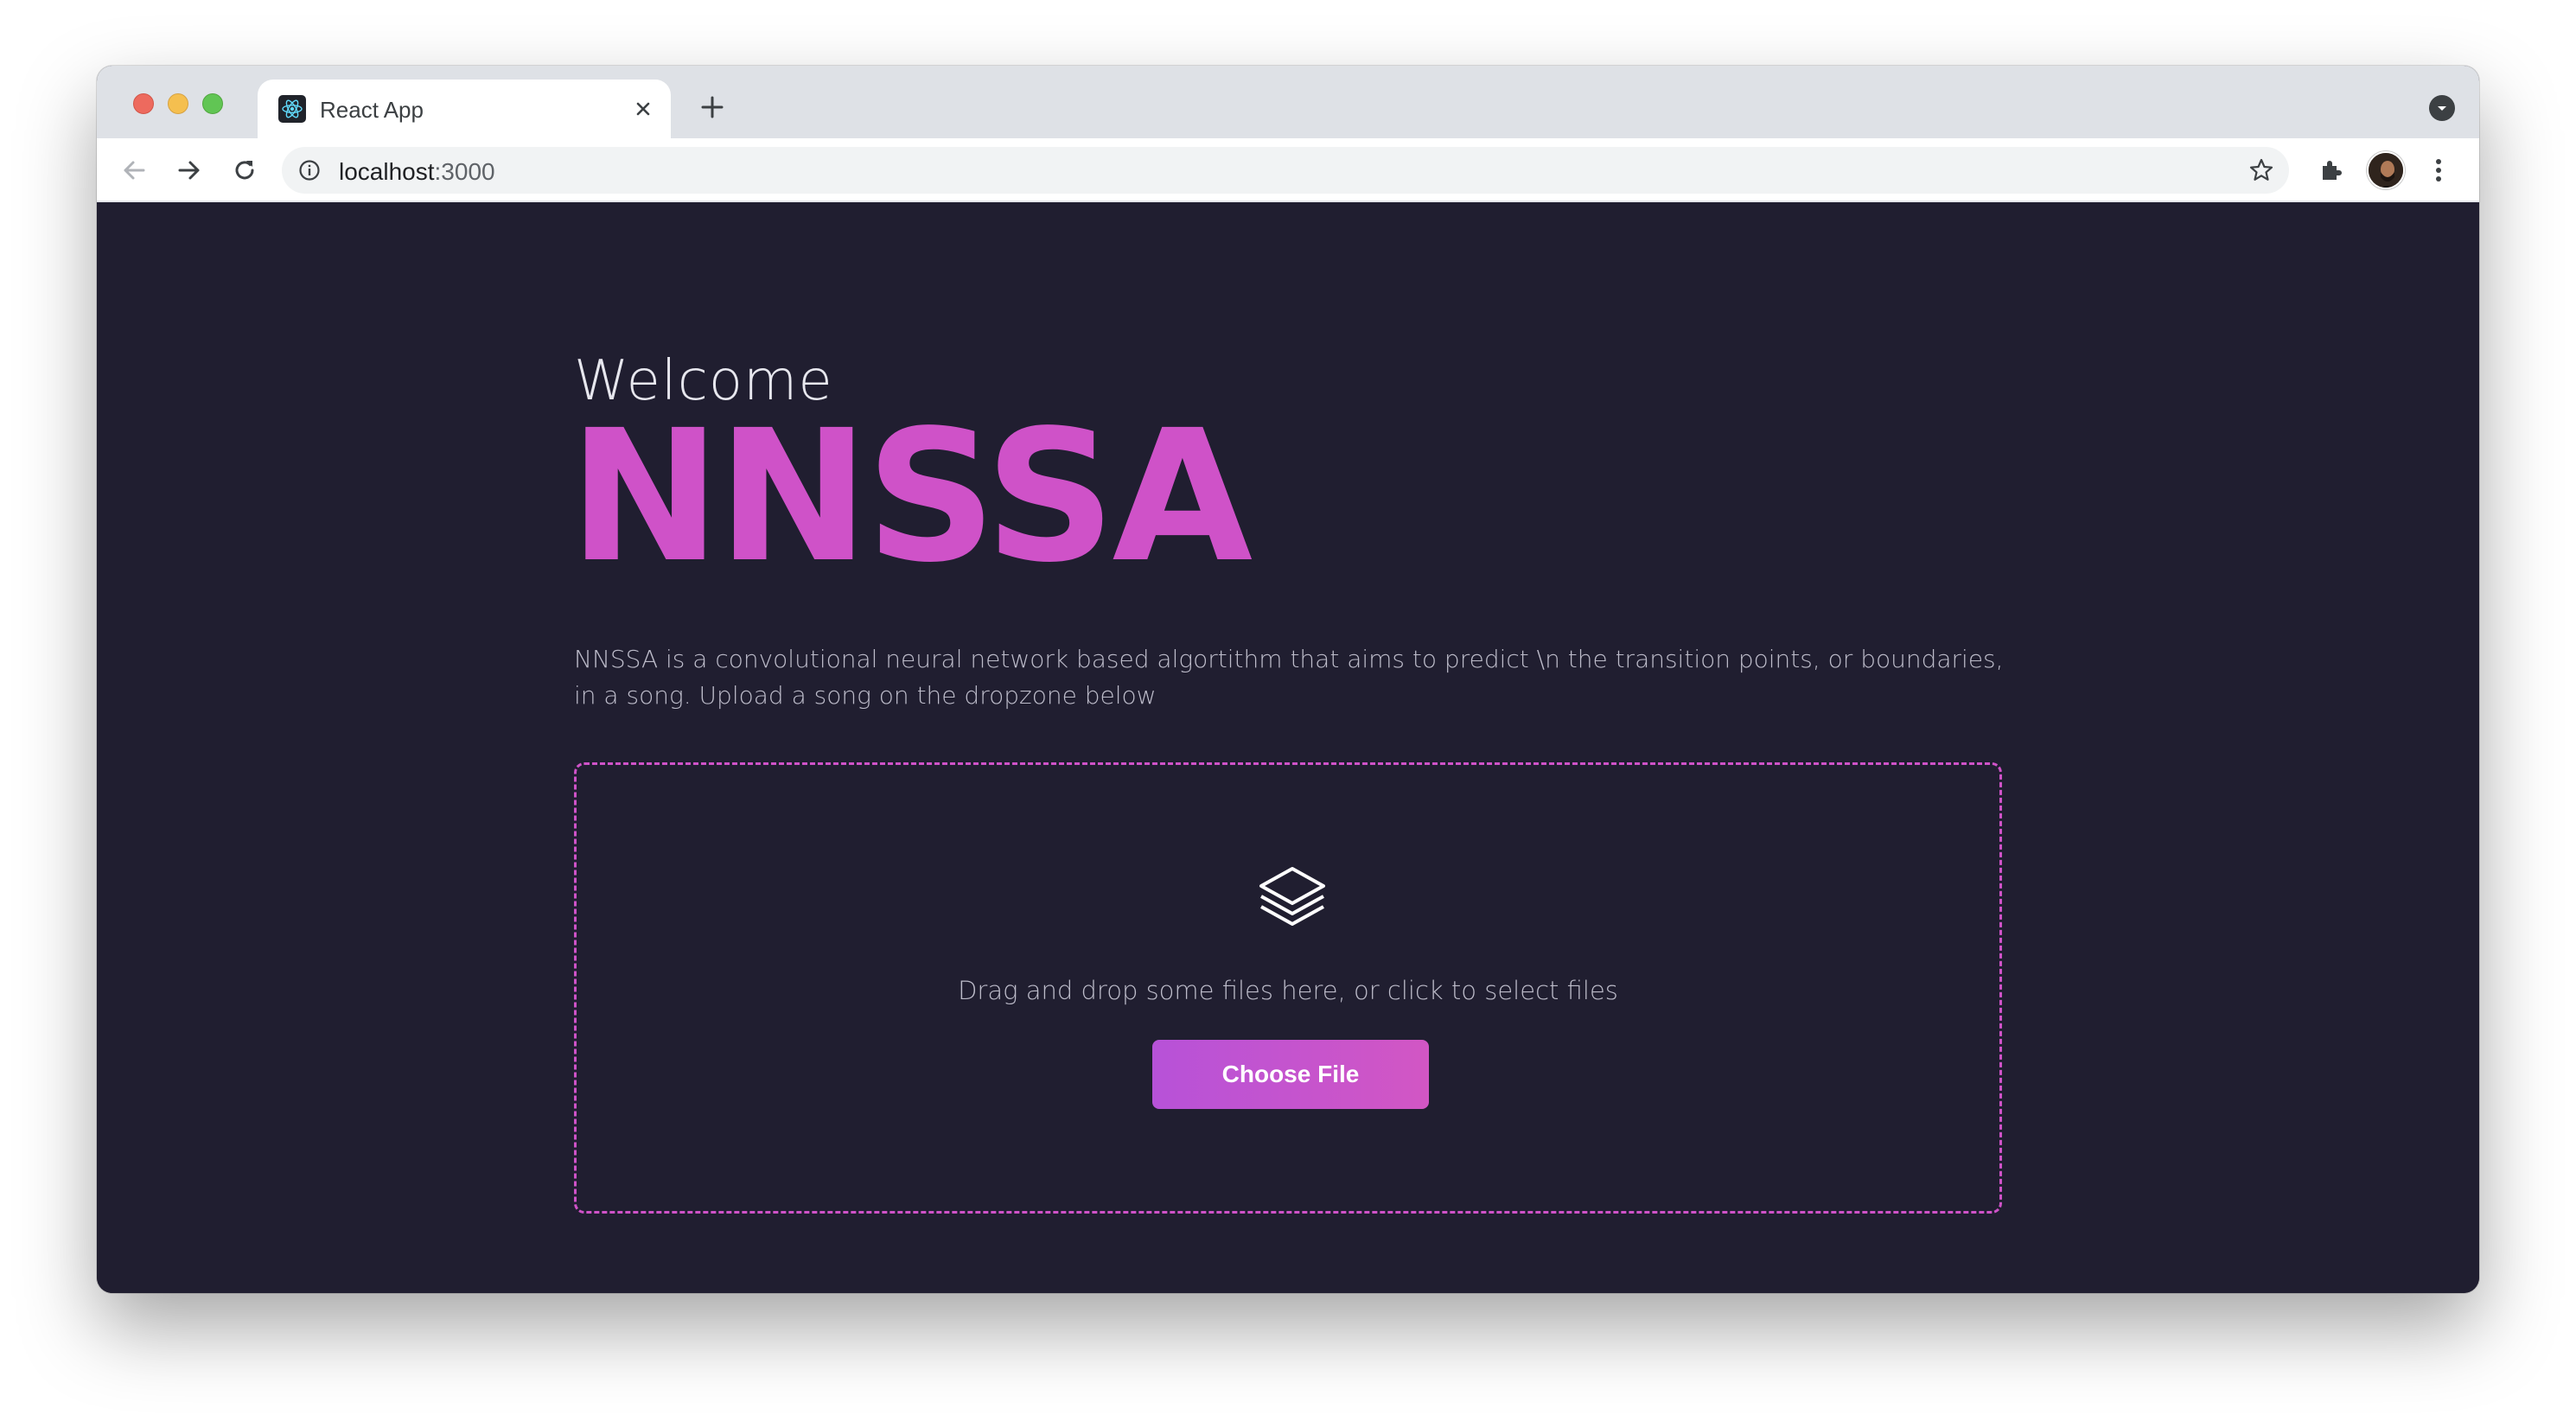 This screenshot has width=2576, height=1421. What do you see at coordinates (189, 170) in the screenshot?
I see `forward-arrow-icon` at bounding box center [189, 170].